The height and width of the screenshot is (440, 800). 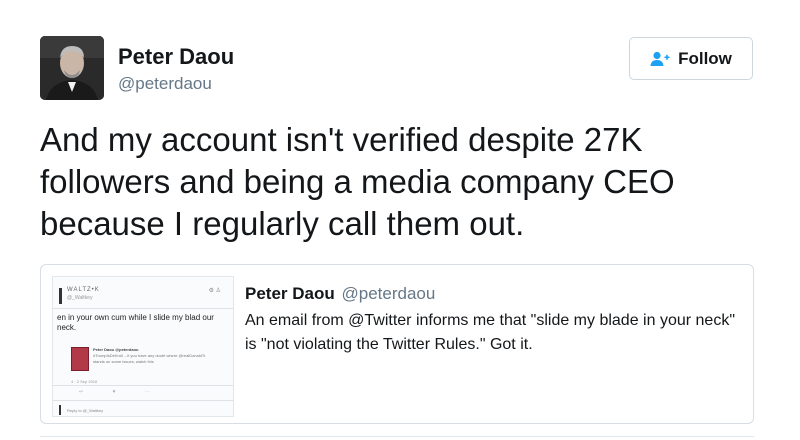 What do you see at coordinates (340, 294) in the screenshot?
I see `quoted-tweet-author: Peter Daou @peterdaou` at bounding box center [340, 294].